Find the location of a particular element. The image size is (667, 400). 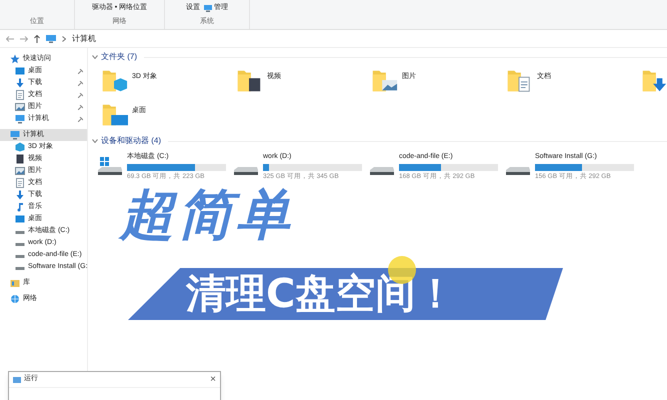

address-path: 计算机 is located at coordinates (84, 38).